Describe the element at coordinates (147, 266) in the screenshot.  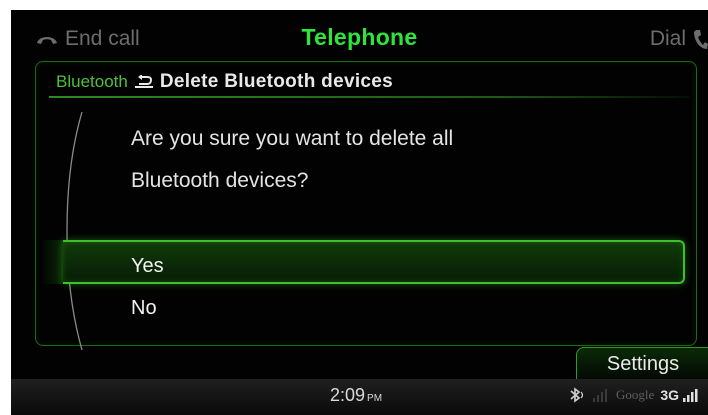
I see `option-yes: Yes` at that location.